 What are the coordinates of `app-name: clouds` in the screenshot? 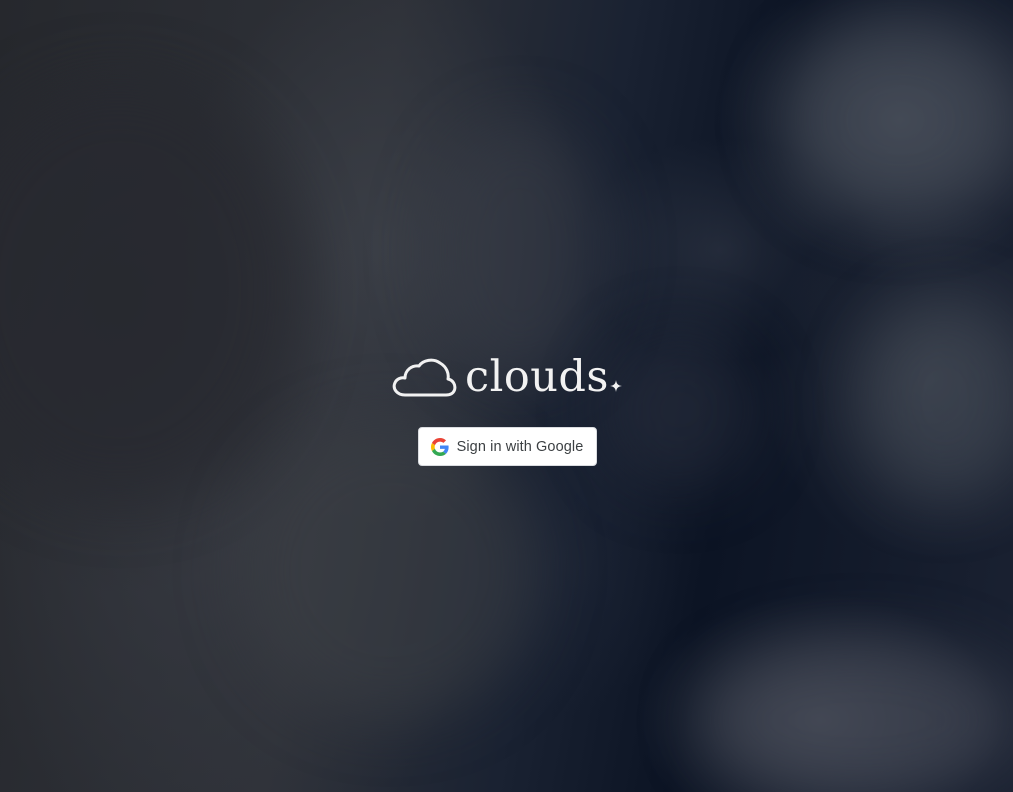 It's located at (536, 376).